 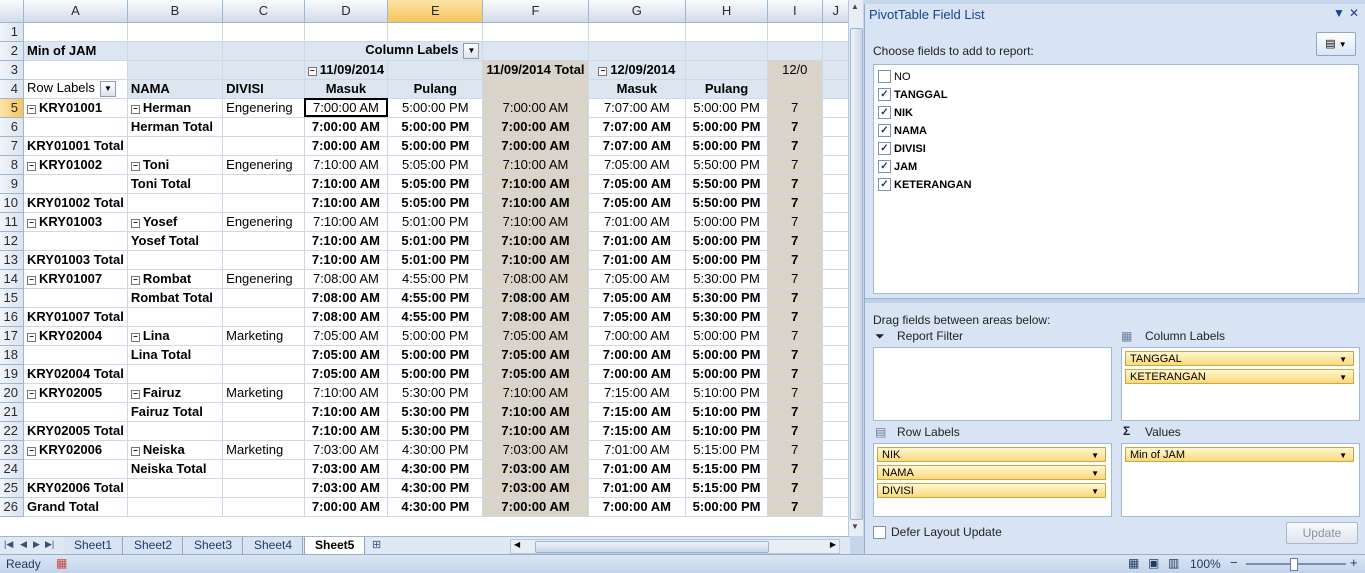 I want to click on pane-splitter, so click(x=1115, y=300).